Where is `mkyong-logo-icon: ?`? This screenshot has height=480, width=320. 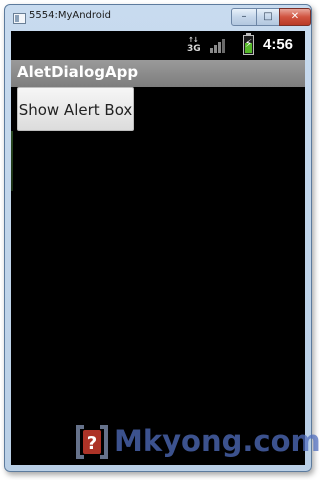 mkyong-logo-icon: ? is located at coordinates (92, 442).